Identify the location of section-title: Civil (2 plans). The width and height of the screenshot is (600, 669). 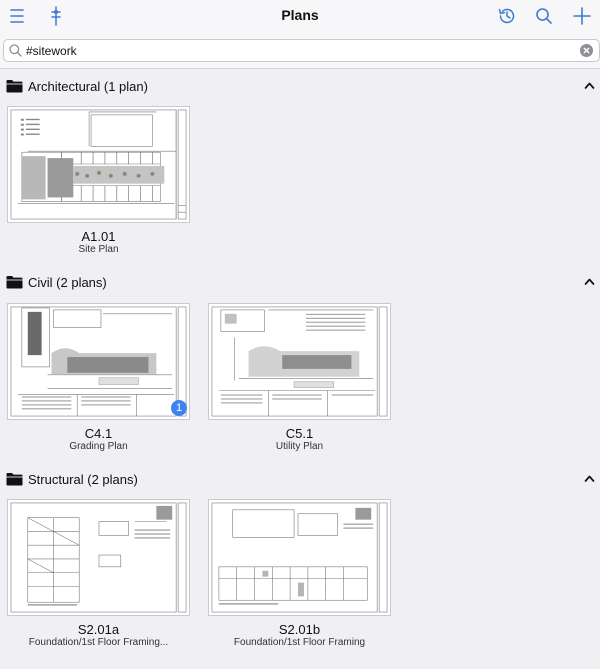
(67, 282).